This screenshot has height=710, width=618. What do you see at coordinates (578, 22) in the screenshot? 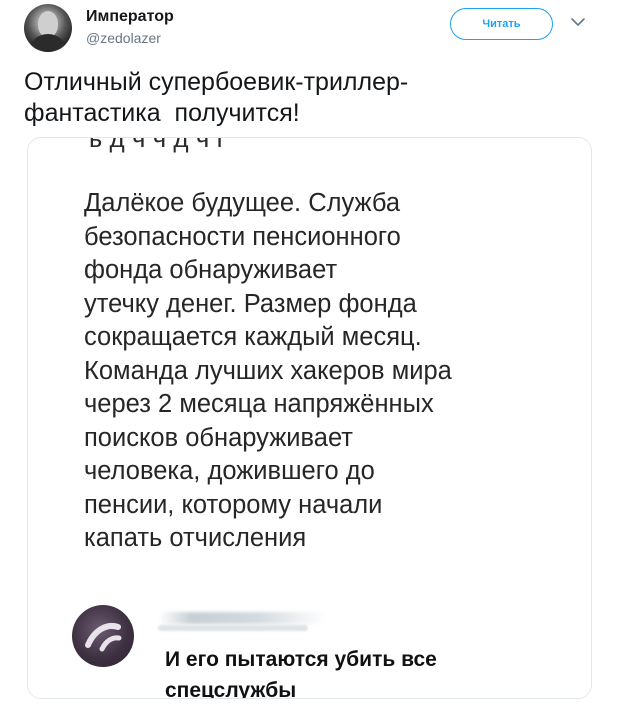
I see `chevron-down-icon` at bounding box center [578, 22].